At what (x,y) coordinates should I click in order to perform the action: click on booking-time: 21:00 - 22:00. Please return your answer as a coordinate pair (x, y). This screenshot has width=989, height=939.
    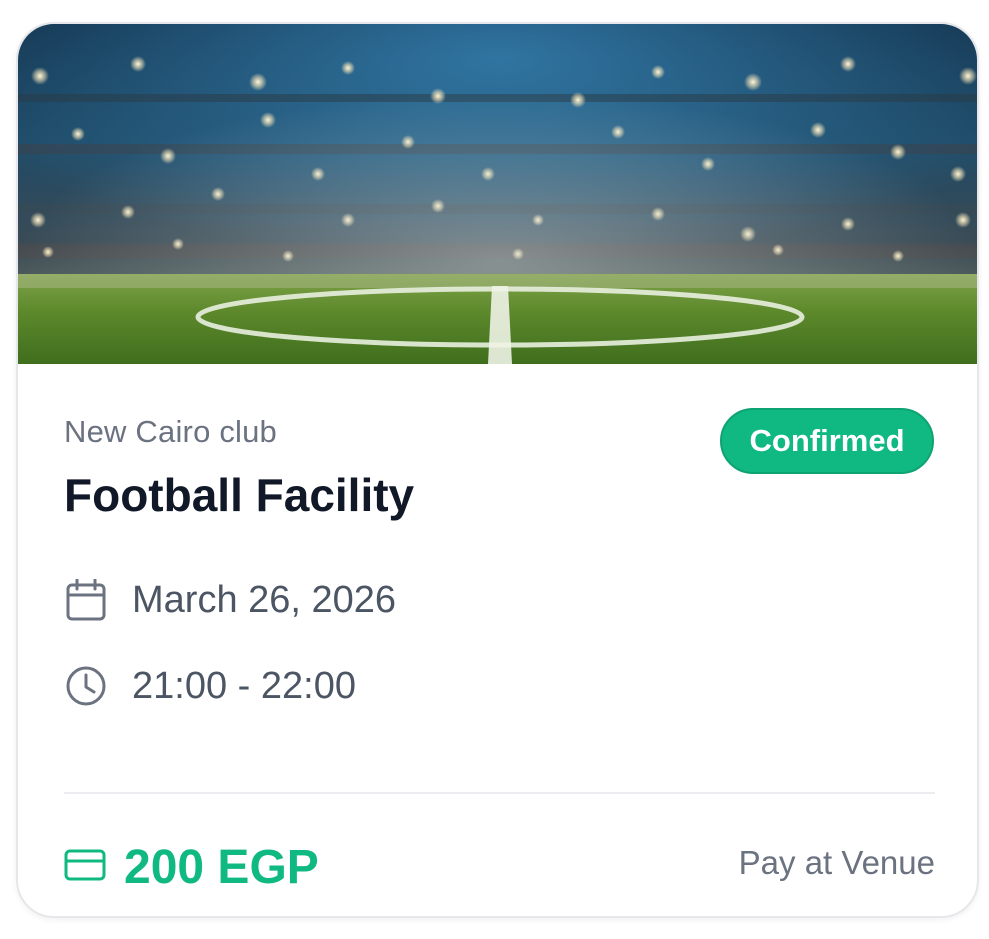
    Looking at the image, I should click on (244, 685).